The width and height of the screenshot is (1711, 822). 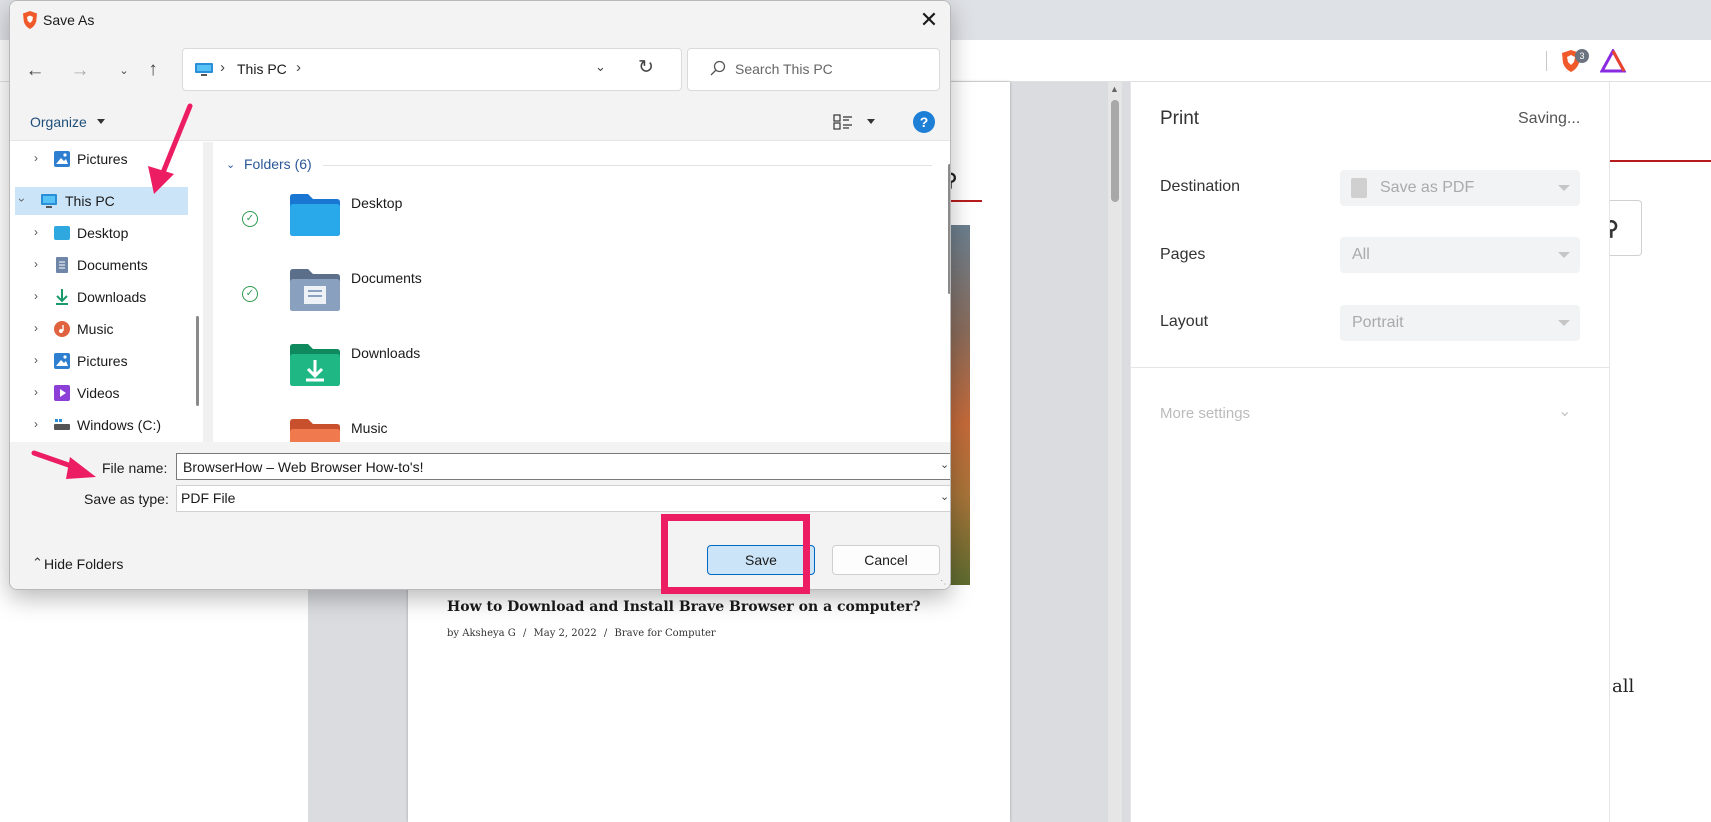 I want to click on file-list-scroll-thumb, so click(x=949, y=229).